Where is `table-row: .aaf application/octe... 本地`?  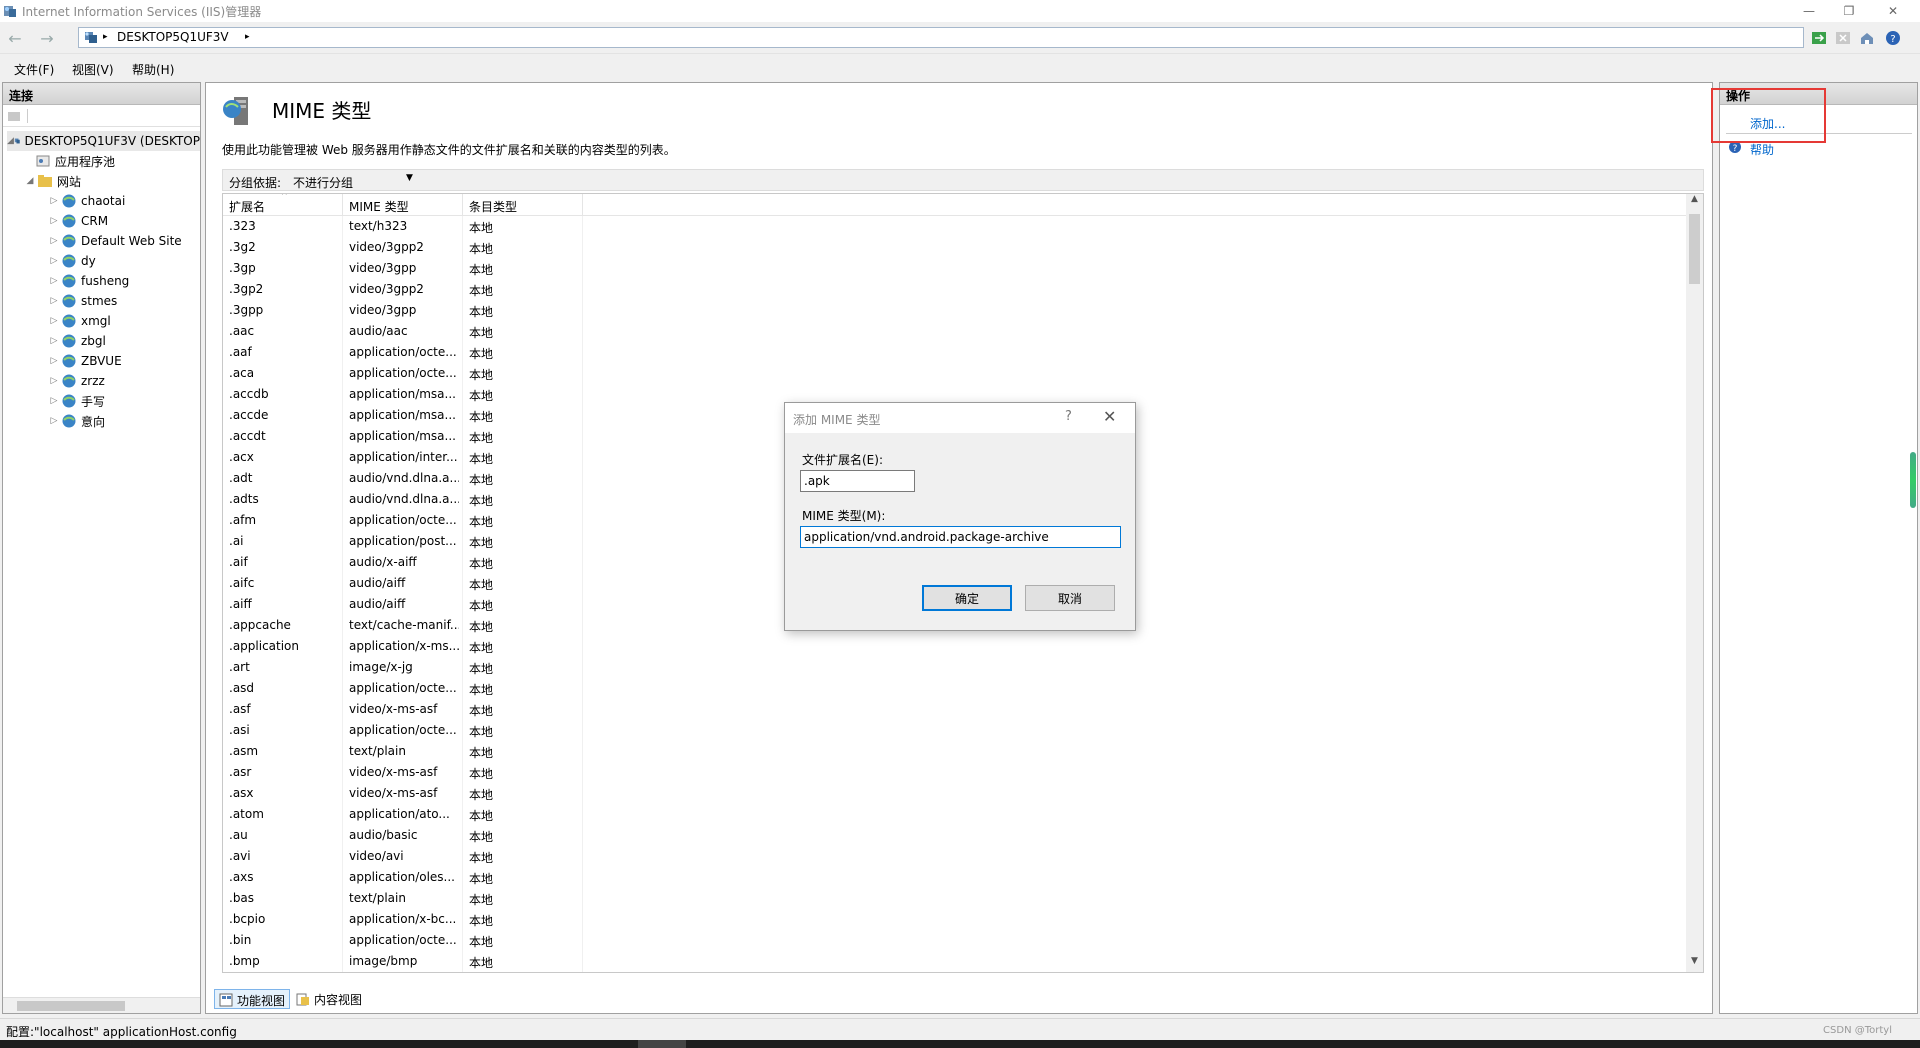
table-row: .aaf application/octe... 本地 is located at coordinates (403, 352).